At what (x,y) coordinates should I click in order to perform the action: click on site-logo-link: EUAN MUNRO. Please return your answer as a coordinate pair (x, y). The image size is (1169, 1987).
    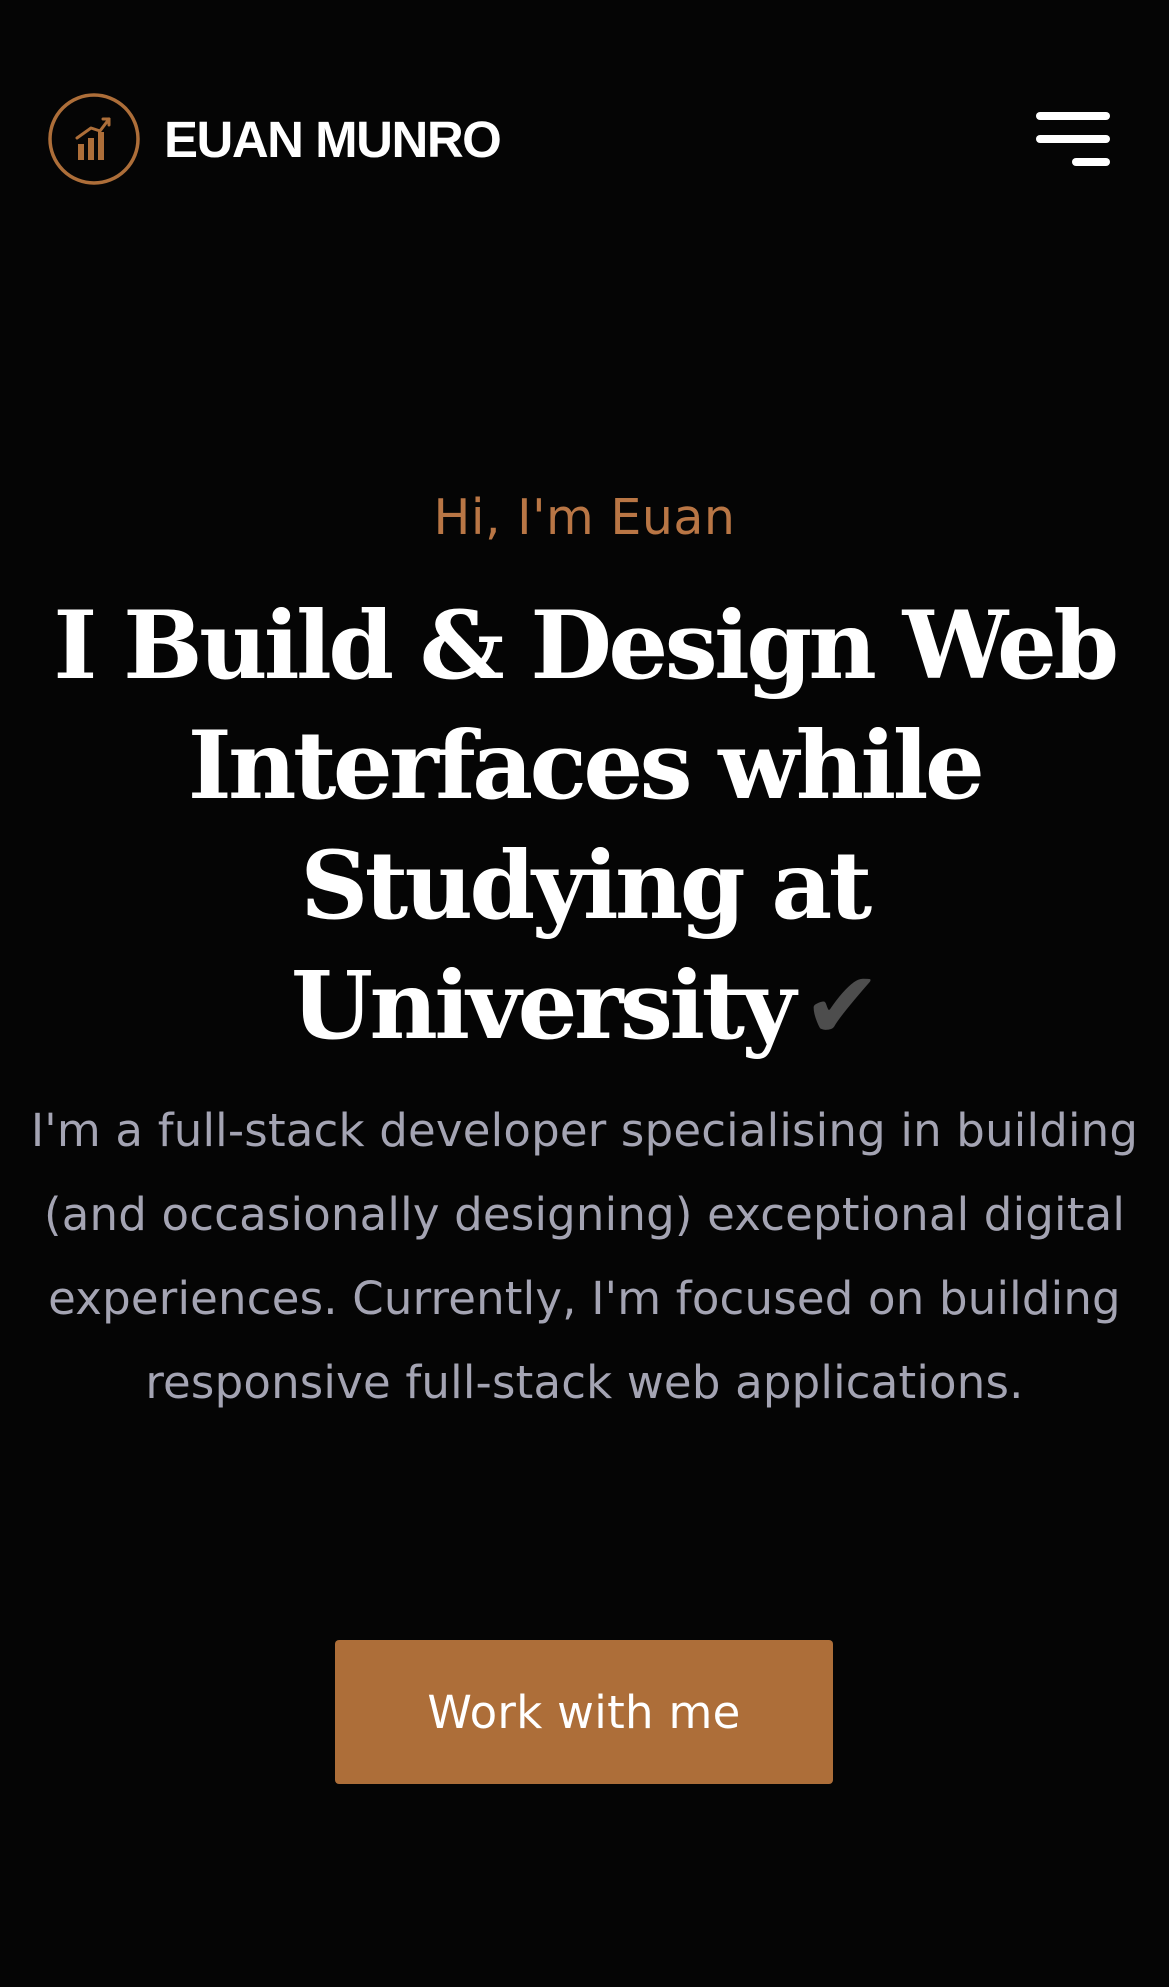
    Looking at the image, I should click on (275, 139).